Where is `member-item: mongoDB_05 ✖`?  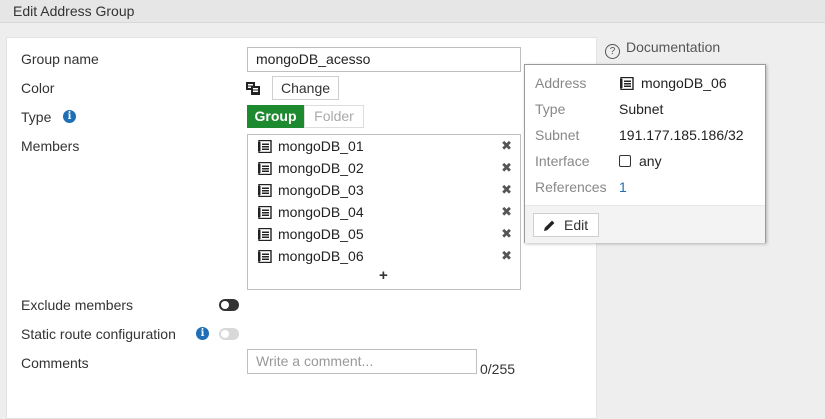
member-item: mongoDB_05 ✖ is located at coordinates (387, 235).